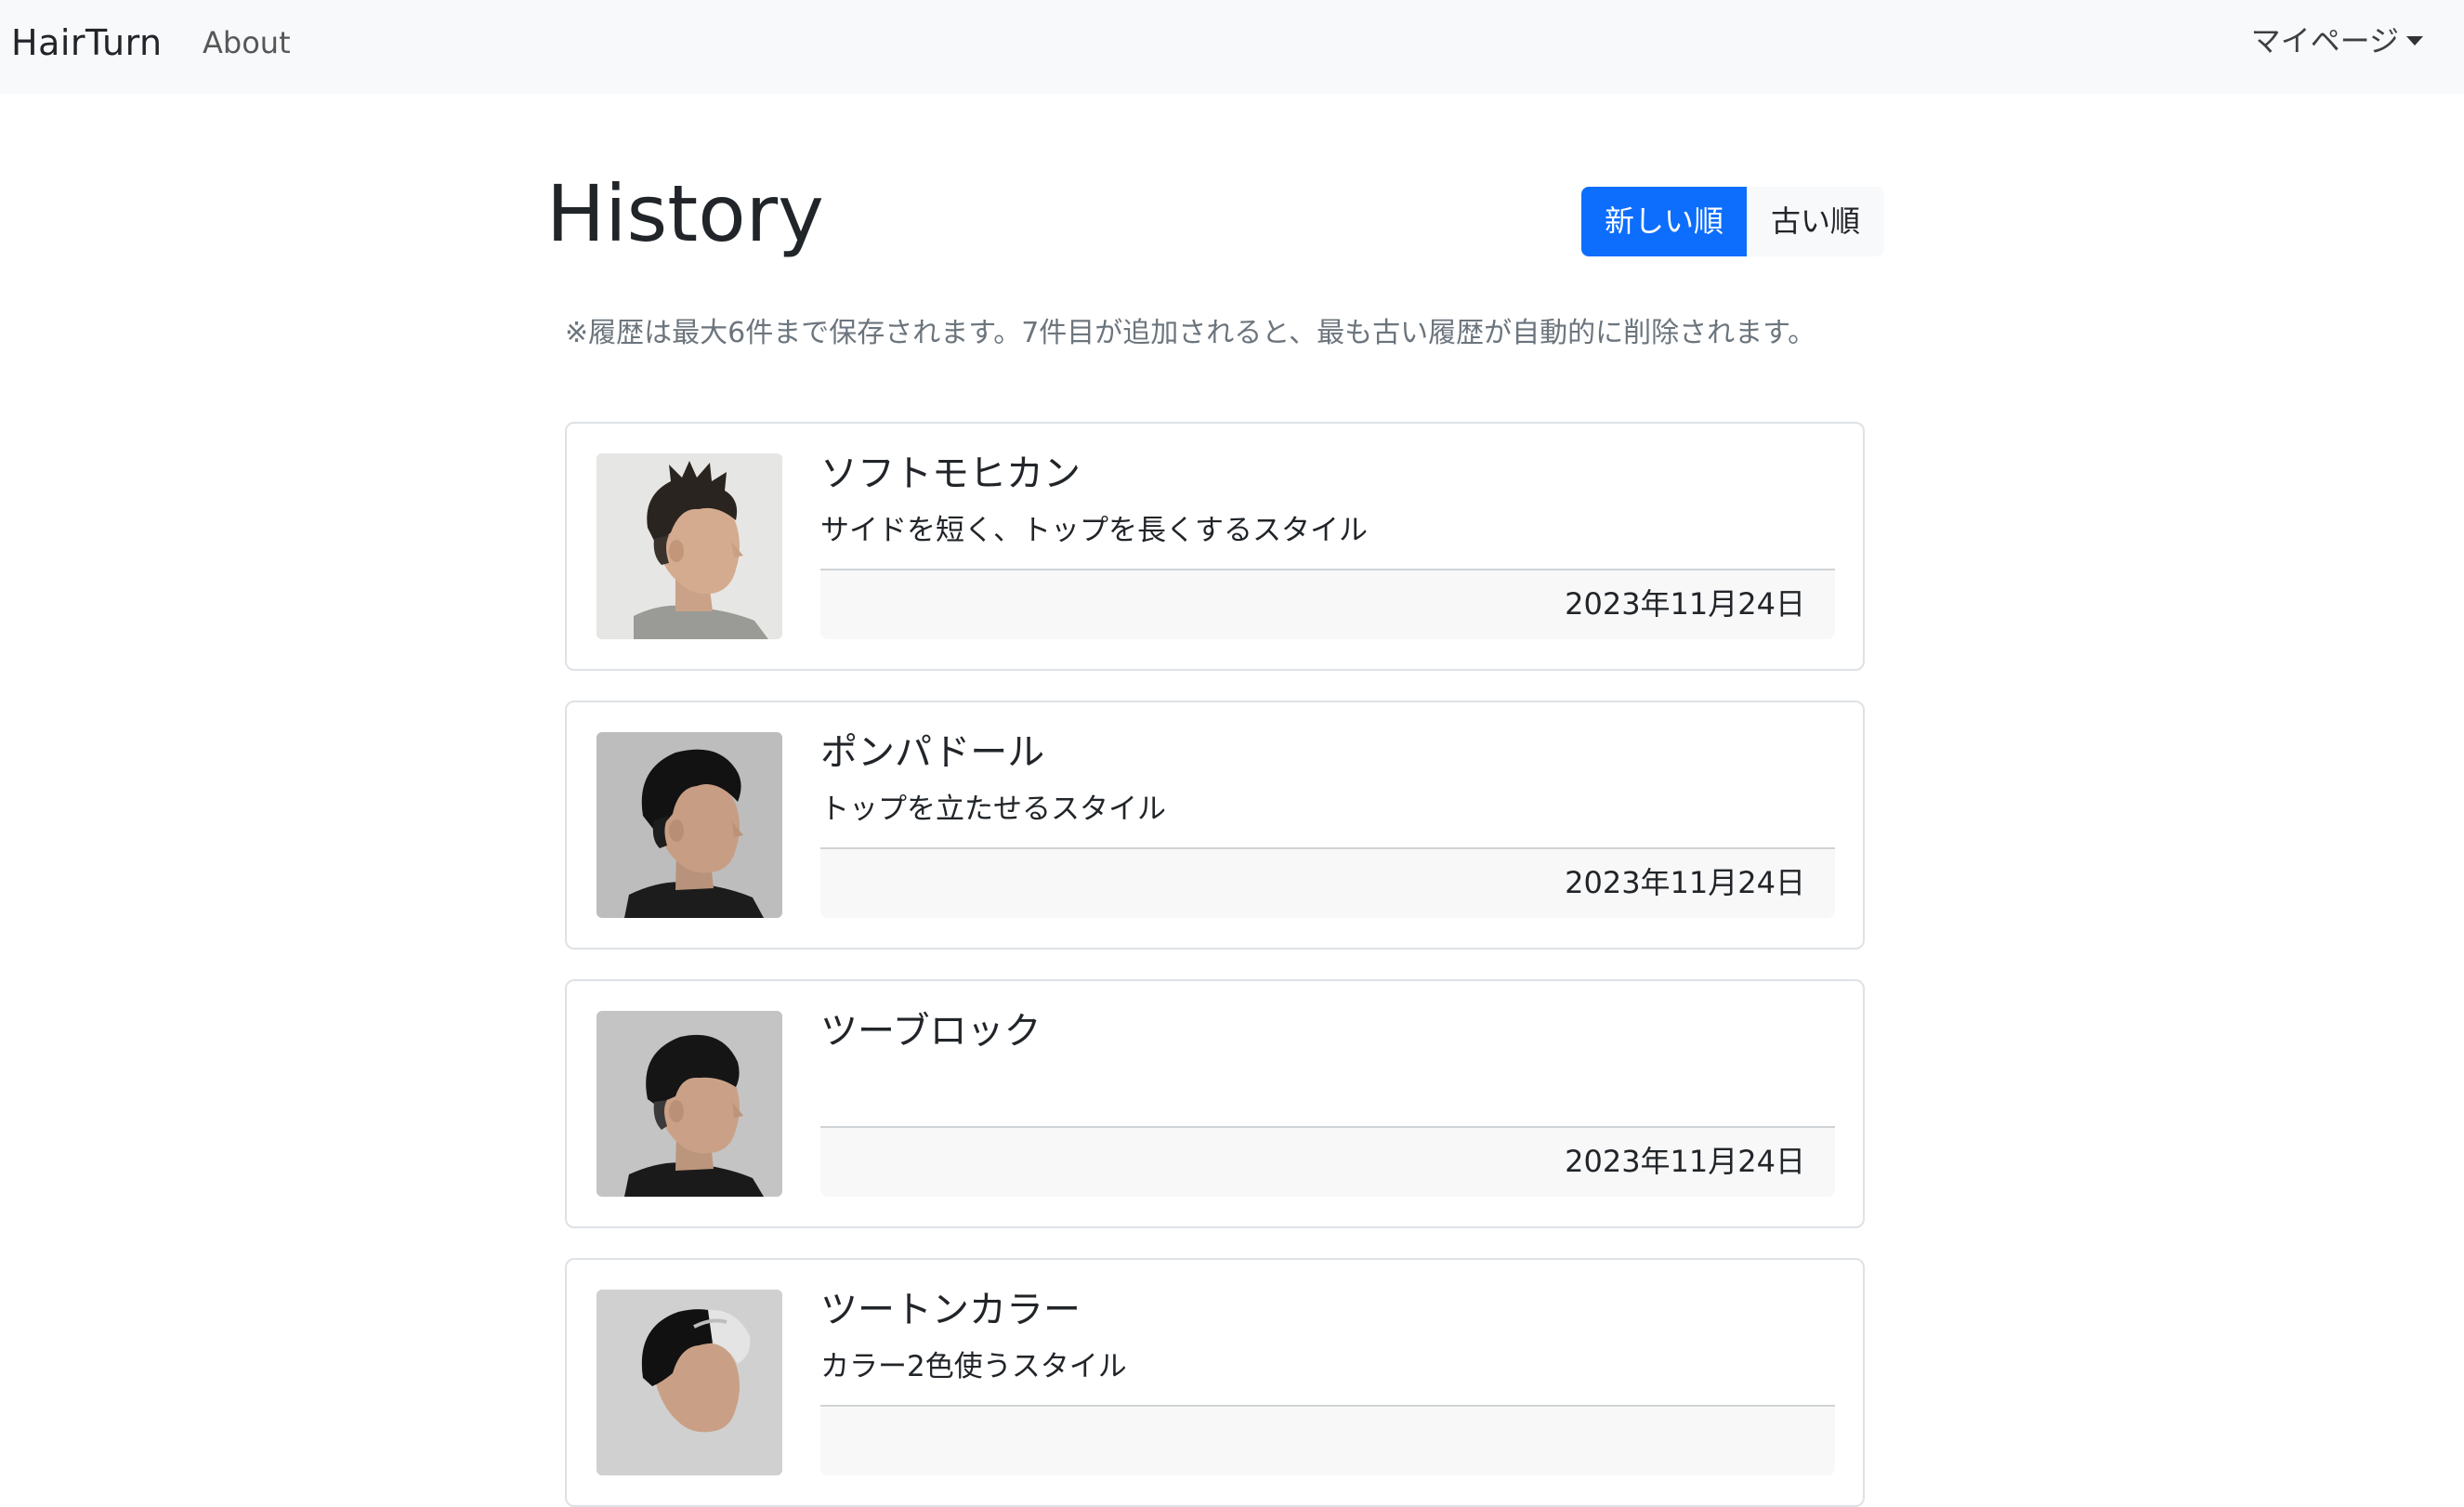 Image resolution: width=2464 pixels, height=1507 pixels. What do you see at coordinates (685, 213) in the screenshot?
I see `page-title: History` at bounding box center [685, 213].